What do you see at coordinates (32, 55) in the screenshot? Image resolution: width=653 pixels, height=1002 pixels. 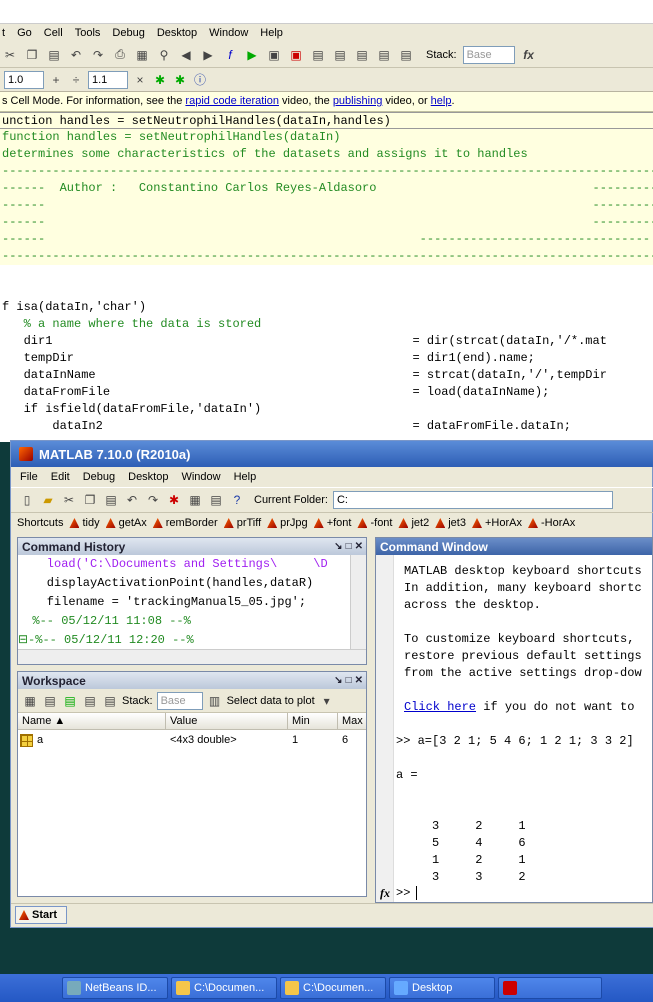 I see `copy-icon: ❐` at bounding box center [32, 55].